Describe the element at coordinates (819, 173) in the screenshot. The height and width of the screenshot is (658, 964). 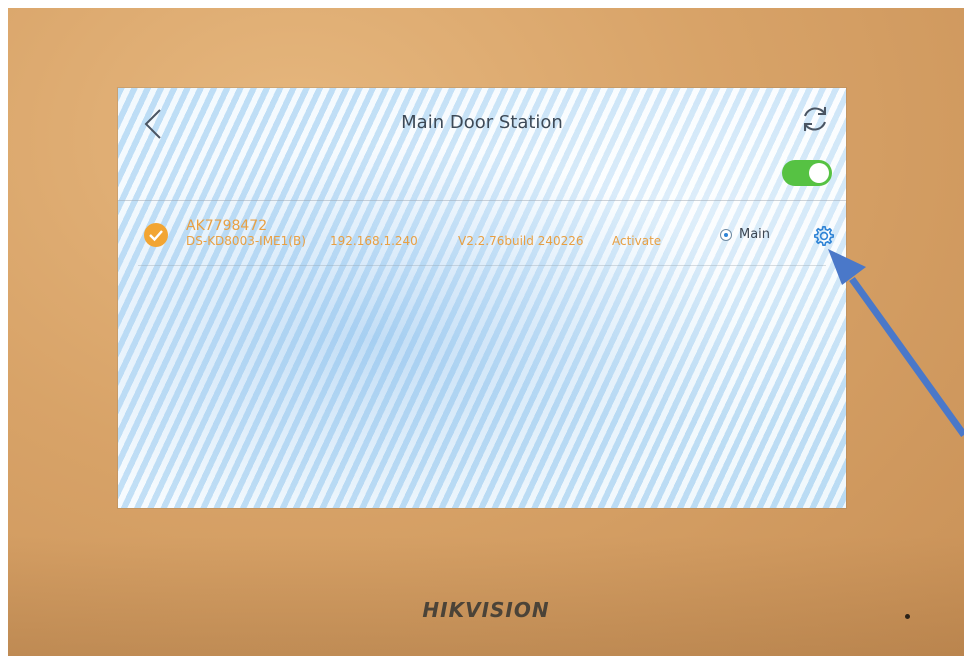
I see `toggle-knob` at that location.